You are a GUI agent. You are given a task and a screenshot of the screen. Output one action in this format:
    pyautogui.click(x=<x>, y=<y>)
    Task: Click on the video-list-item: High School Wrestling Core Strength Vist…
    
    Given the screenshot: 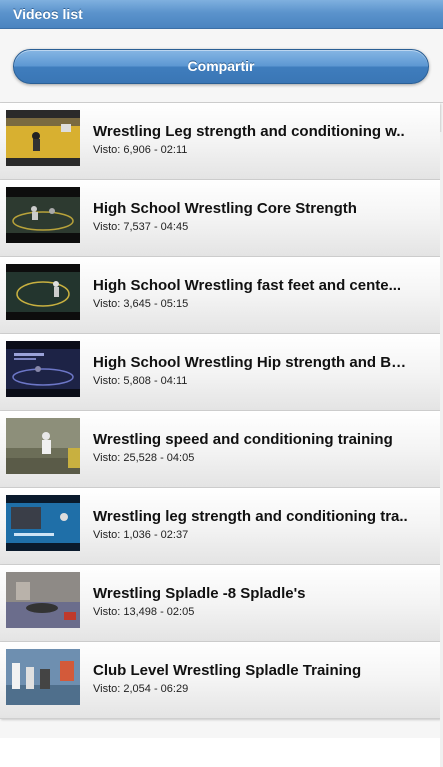 What is the action you would take?
    pyautogui.click(x=220, y=218)
    